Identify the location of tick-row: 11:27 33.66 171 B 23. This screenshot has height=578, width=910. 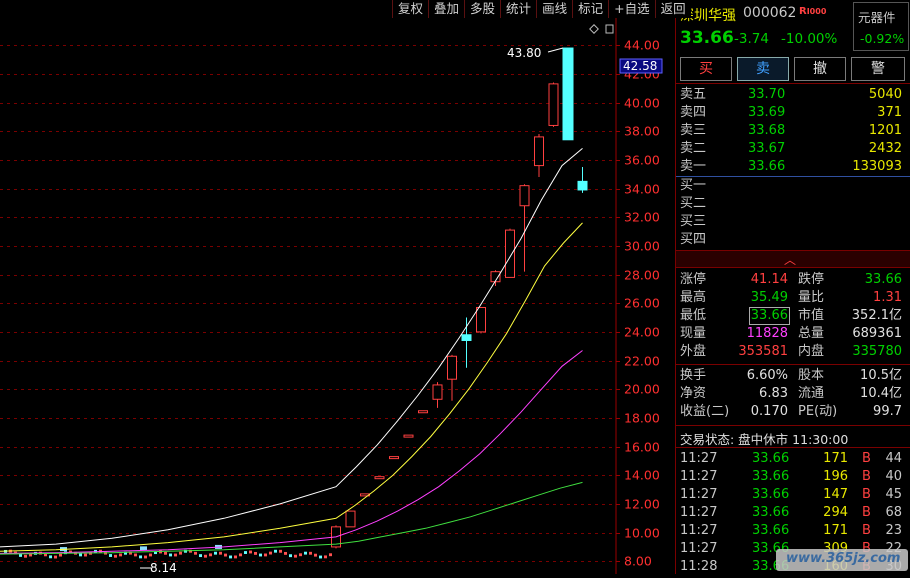
(793, 531).